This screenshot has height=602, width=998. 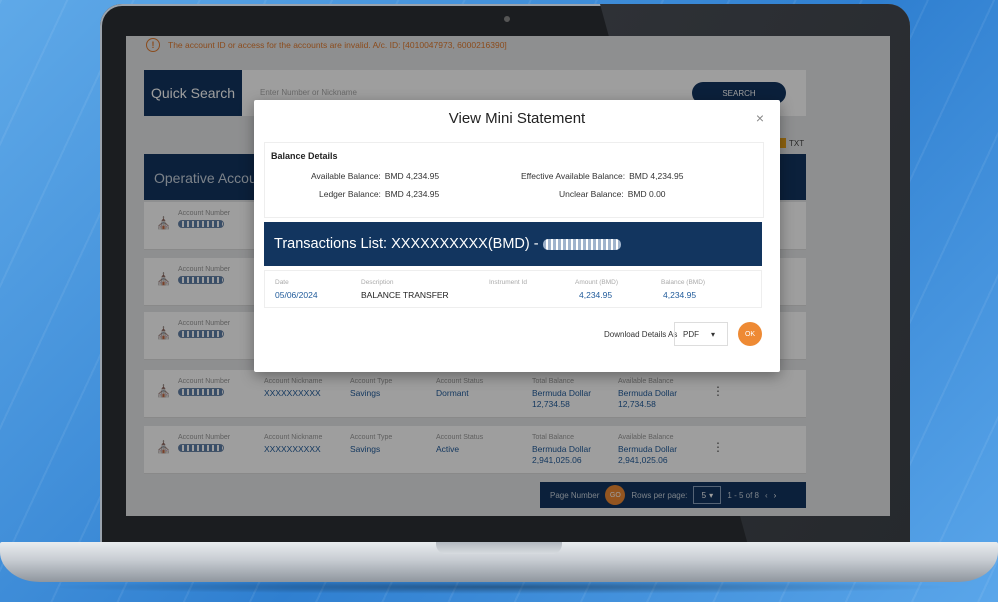 I want to click on available-balance: Available Balance: BMD 4,234.95, so click(x=375, y=176).